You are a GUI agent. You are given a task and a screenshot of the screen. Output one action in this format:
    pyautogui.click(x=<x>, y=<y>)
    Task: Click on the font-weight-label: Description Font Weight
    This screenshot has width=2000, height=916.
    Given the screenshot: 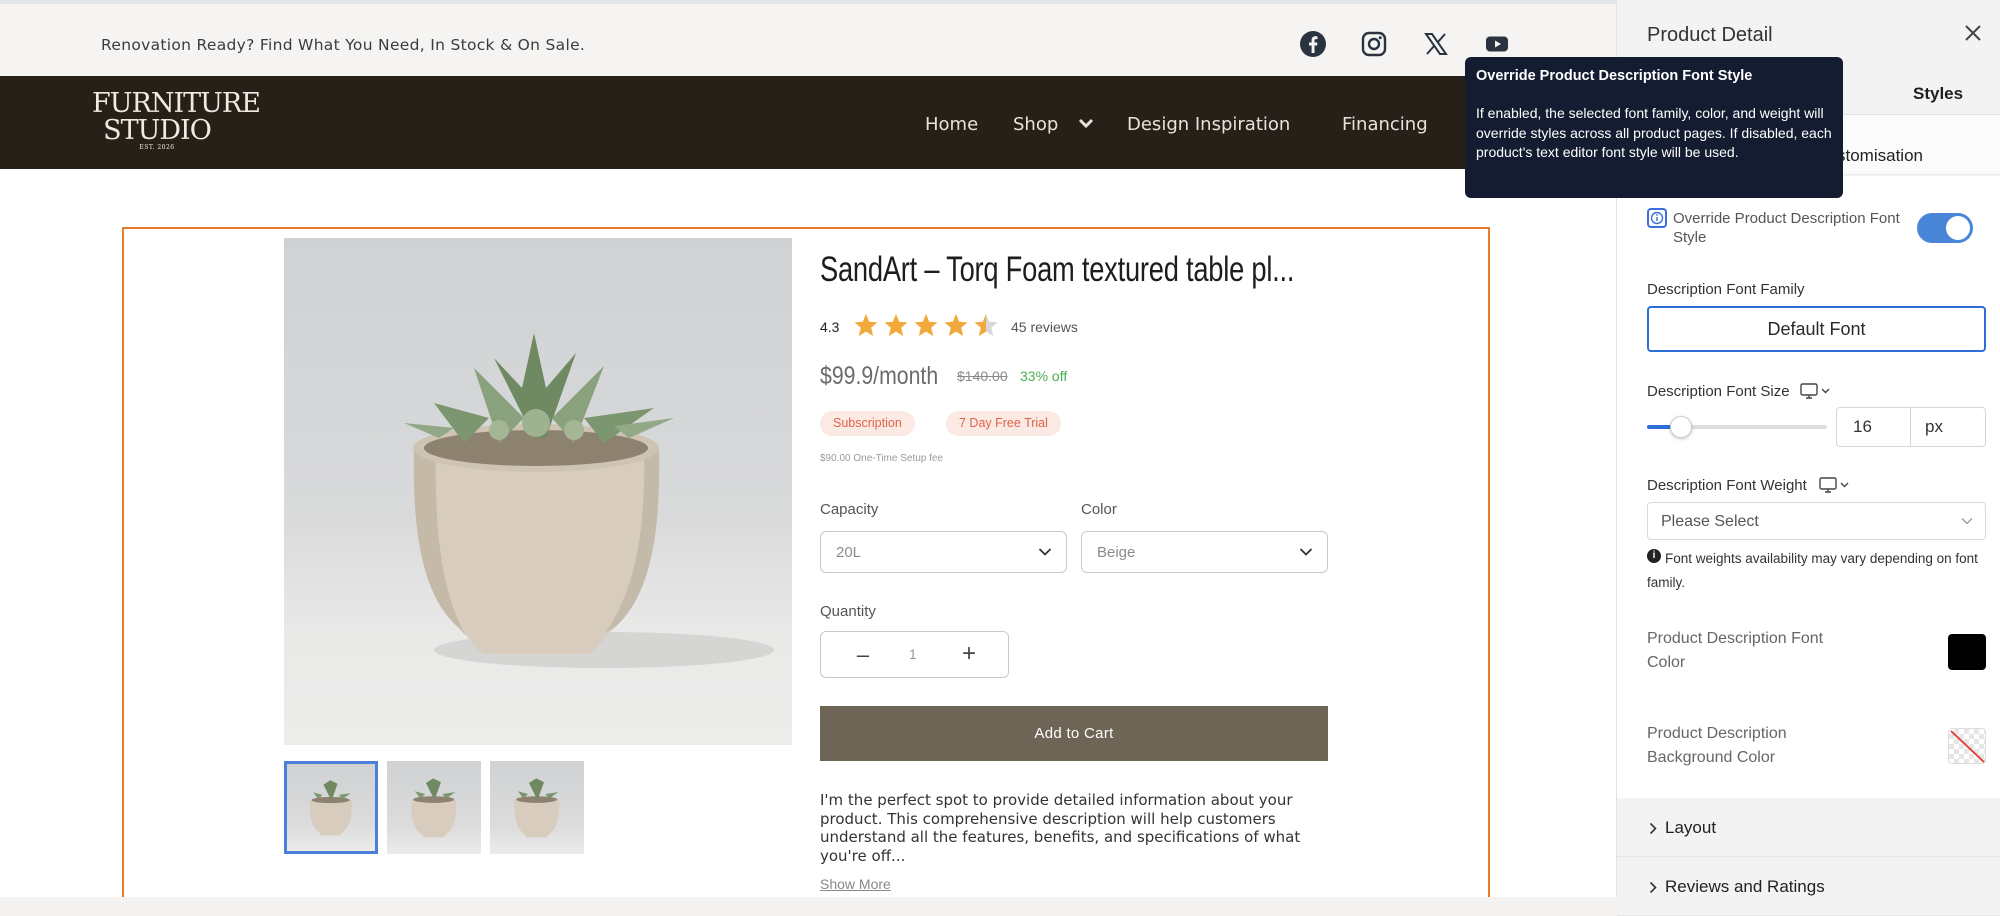 What is the action you would take?
    pyautogui.click(x=1727, y=485)
    